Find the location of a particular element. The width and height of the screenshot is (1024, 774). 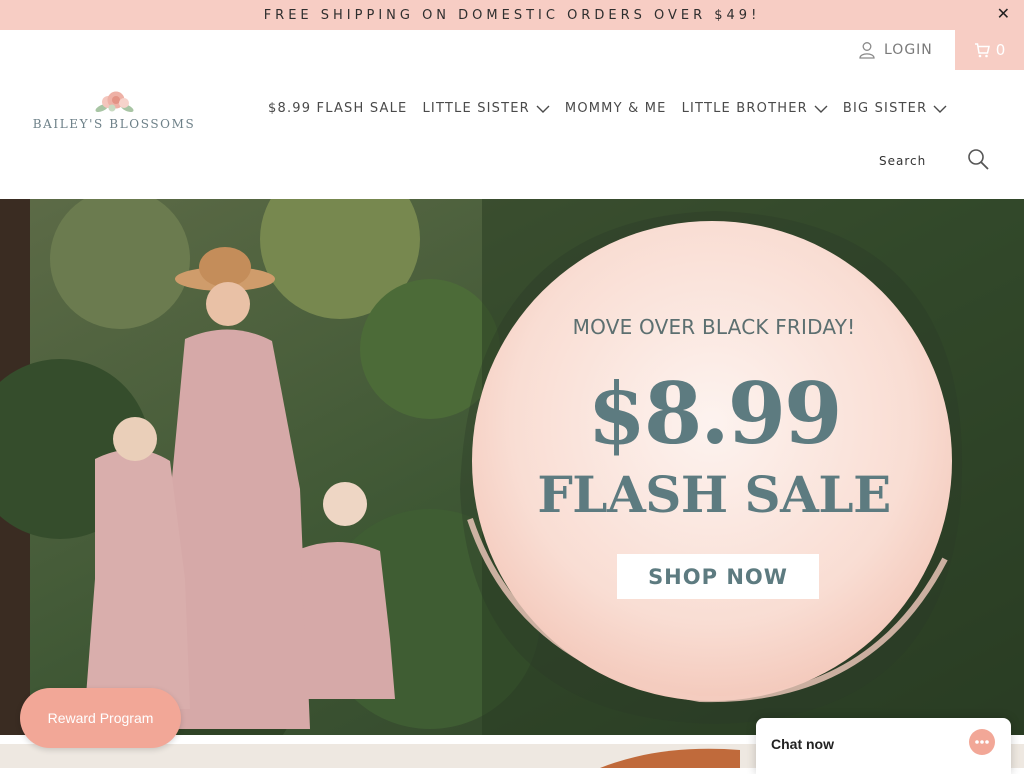

shop-now-button: SHOP NOW is located at coordinates (718, 576).